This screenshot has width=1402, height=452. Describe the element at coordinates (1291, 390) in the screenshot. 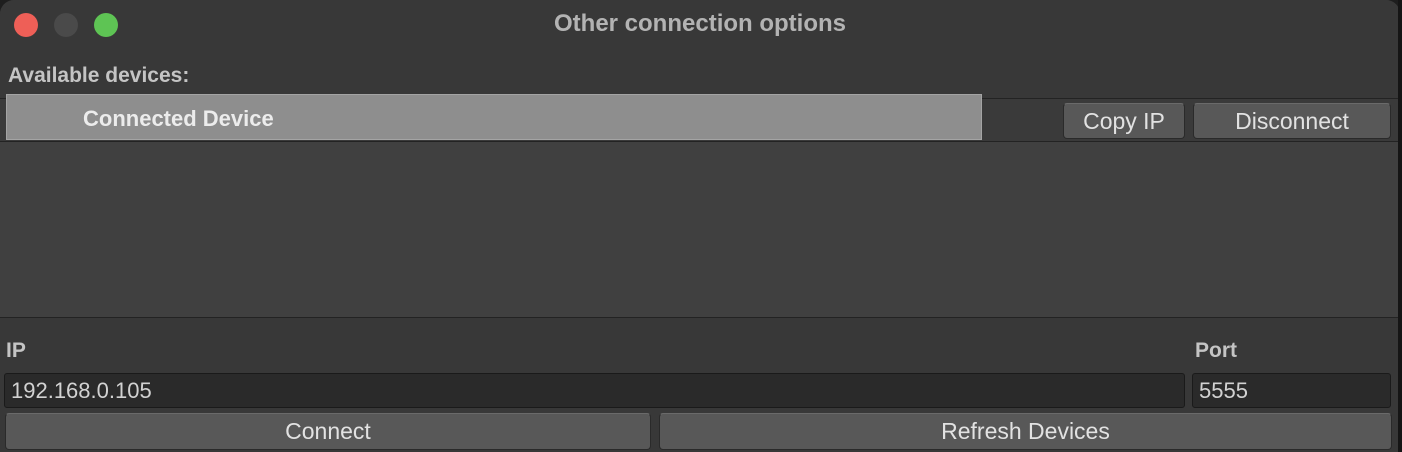

I see `port-input: 5555` at that location.